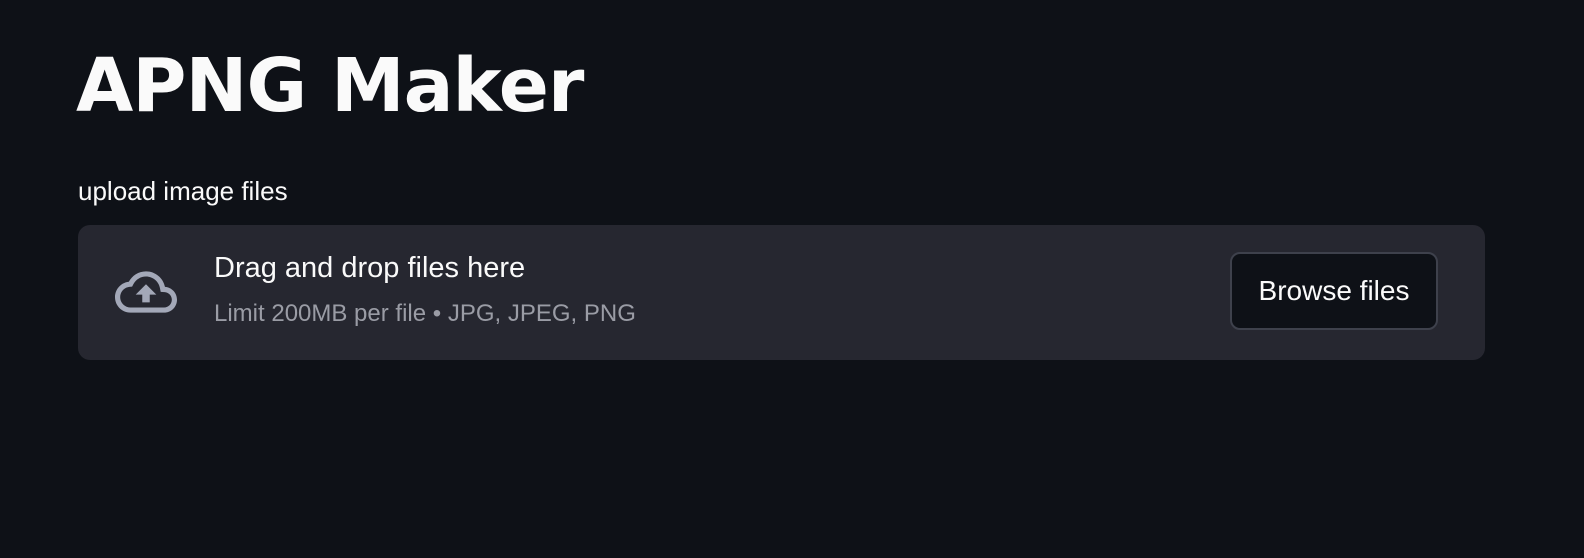 This screenshot has height=558, width=1584. I want to click on page-title: APNG Maker, so click(330, 86).